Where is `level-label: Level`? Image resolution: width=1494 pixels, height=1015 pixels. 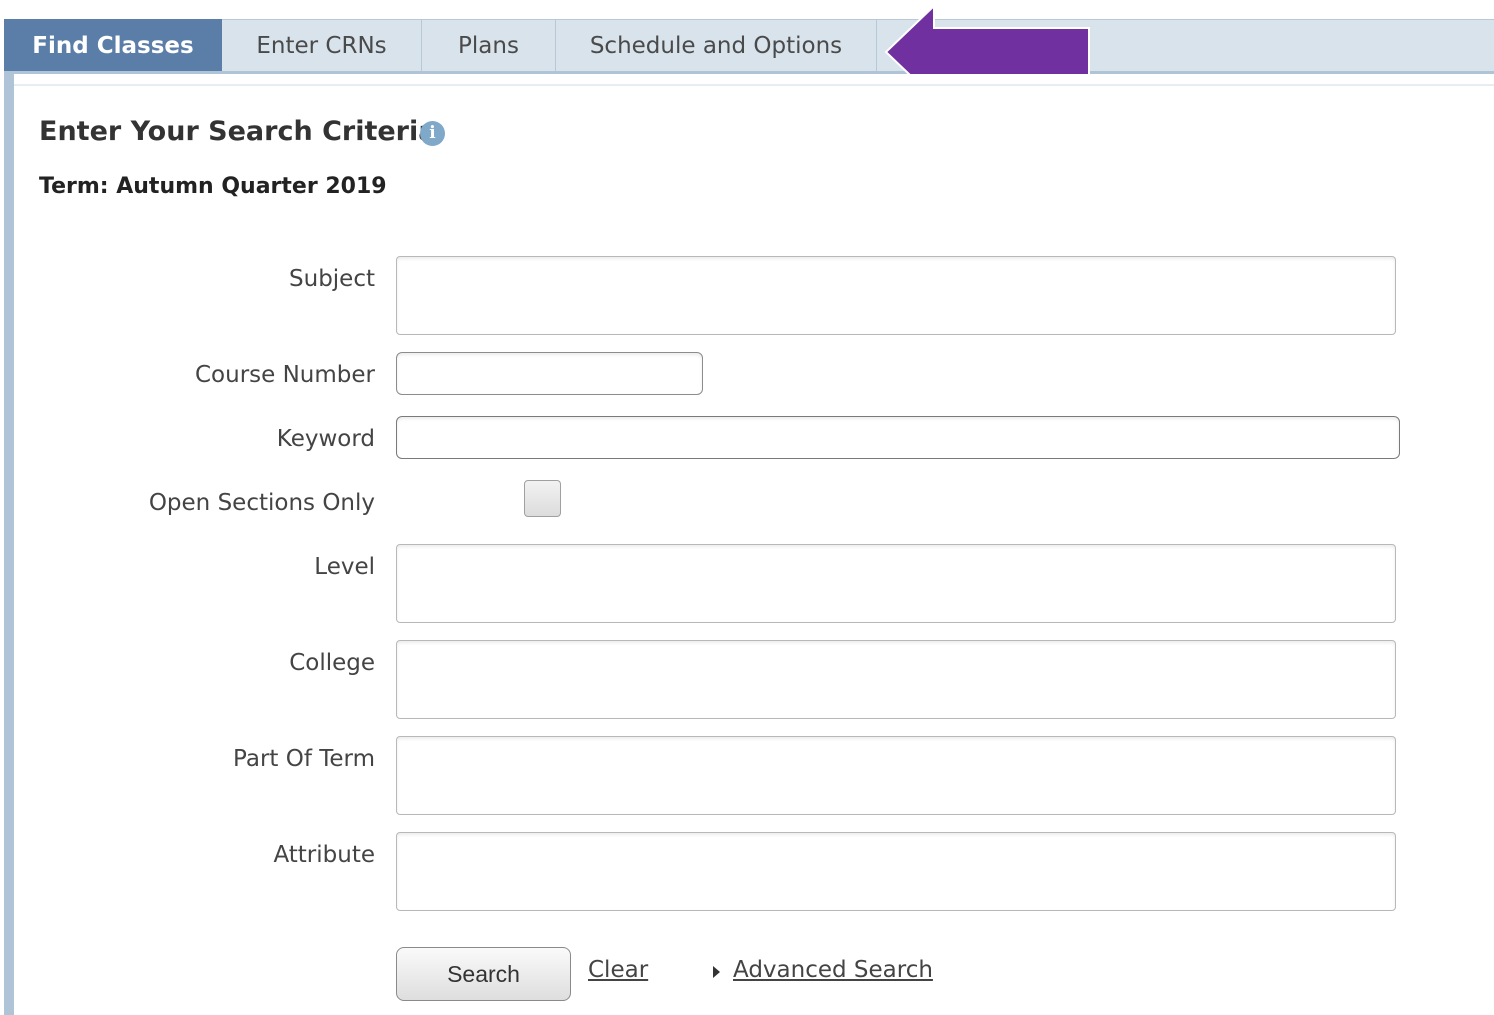 level-label: Level is located at coordinates (344, 567).